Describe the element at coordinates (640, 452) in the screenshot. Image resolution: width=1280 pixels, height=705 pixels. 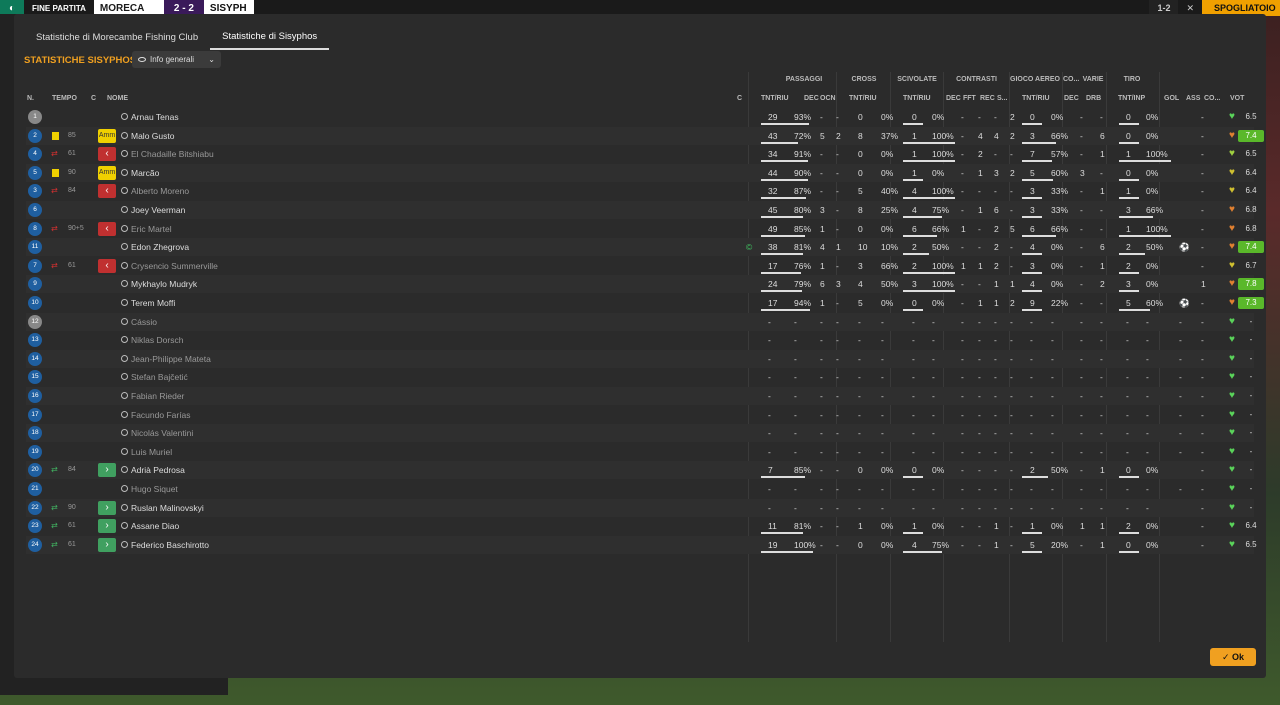
I see `table-row: 19 Luis Muriel - - - - - - - - - - - - - - - - - - - - ♥ -` at that location.